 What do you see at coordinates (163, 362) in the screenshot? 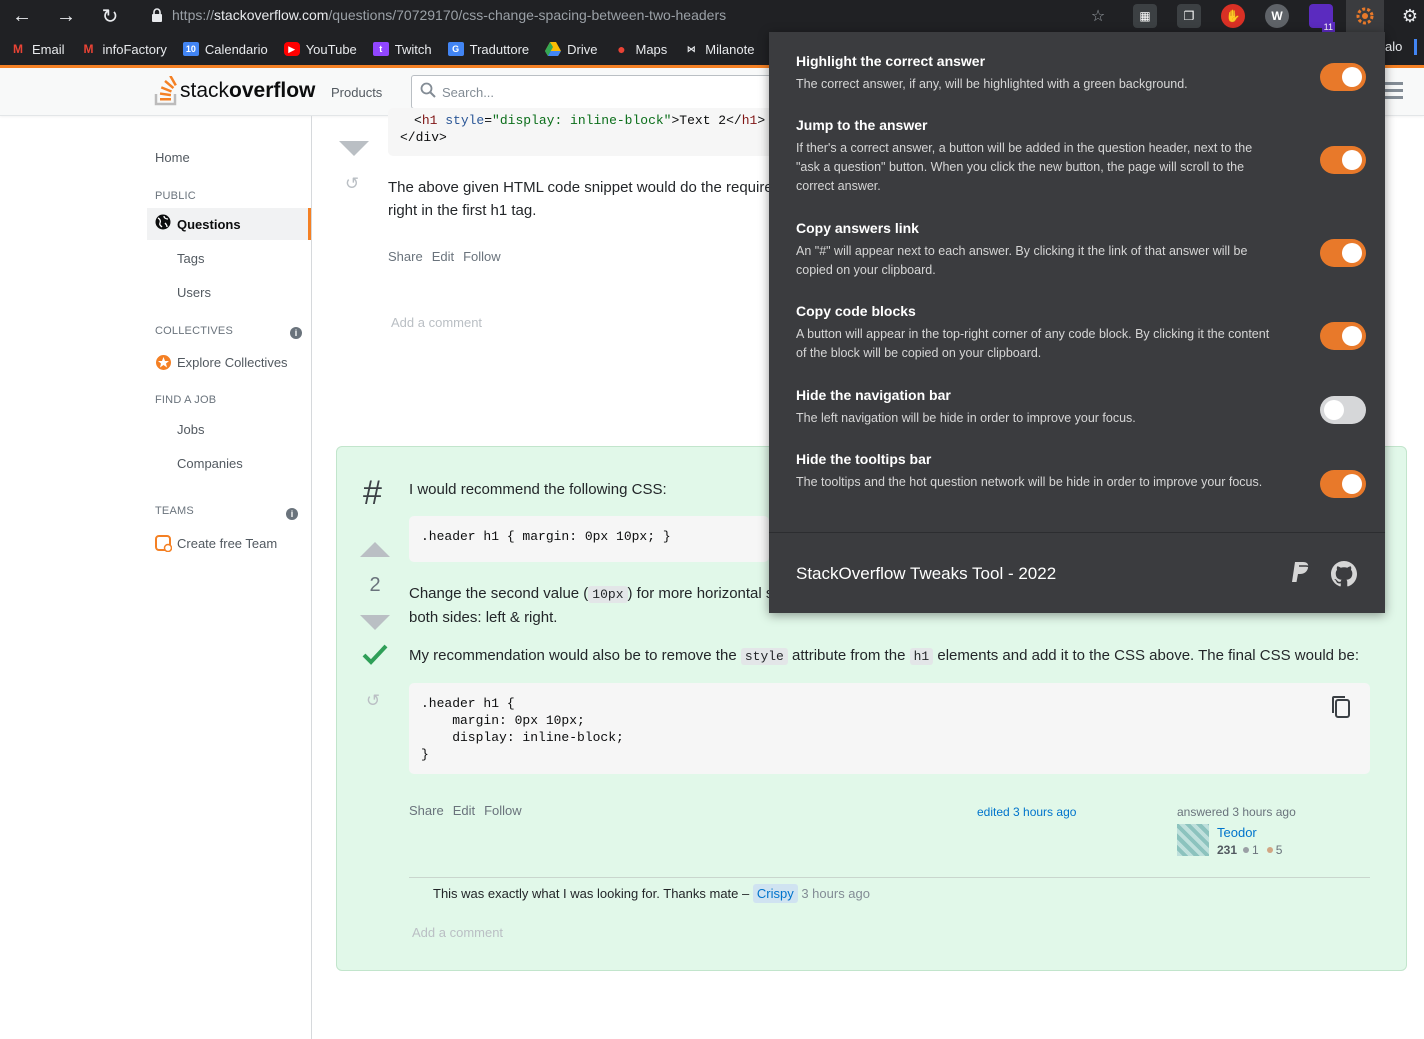
I see `collectives-icon` at bounding box center [163, 362].